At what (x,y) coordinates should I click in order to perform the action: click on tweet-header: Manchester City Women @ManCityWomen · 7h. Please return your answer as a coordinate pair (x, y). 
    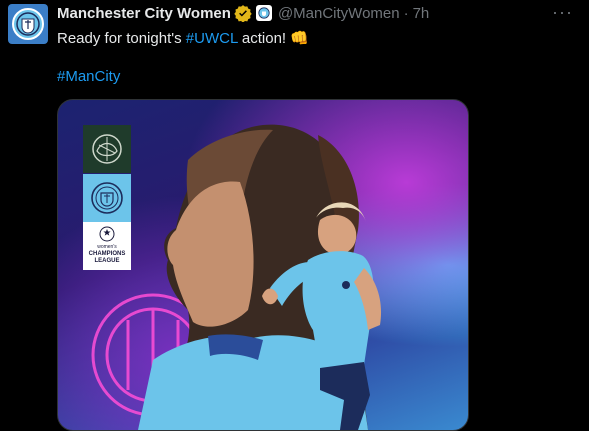
    Looking at the image, I should click on (243, 13).